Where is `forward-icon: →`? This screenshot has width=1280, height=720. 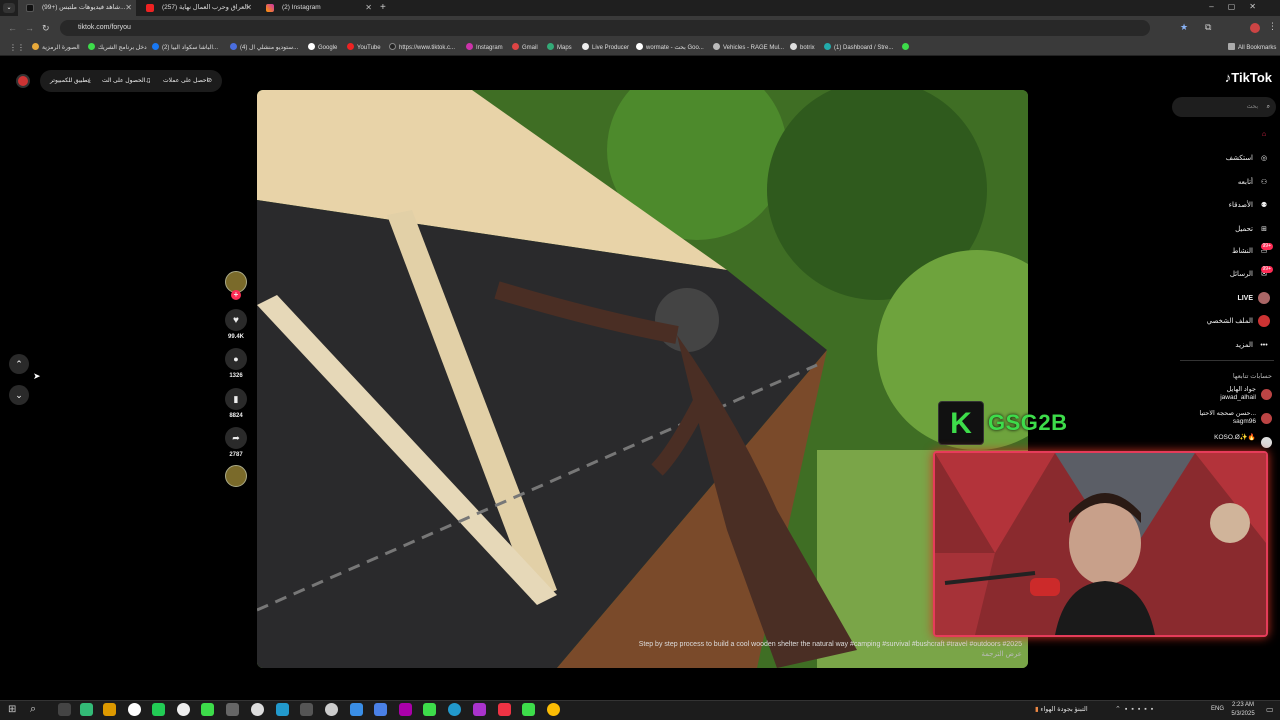
forward-icon: → is located at coordinates (29, 28).